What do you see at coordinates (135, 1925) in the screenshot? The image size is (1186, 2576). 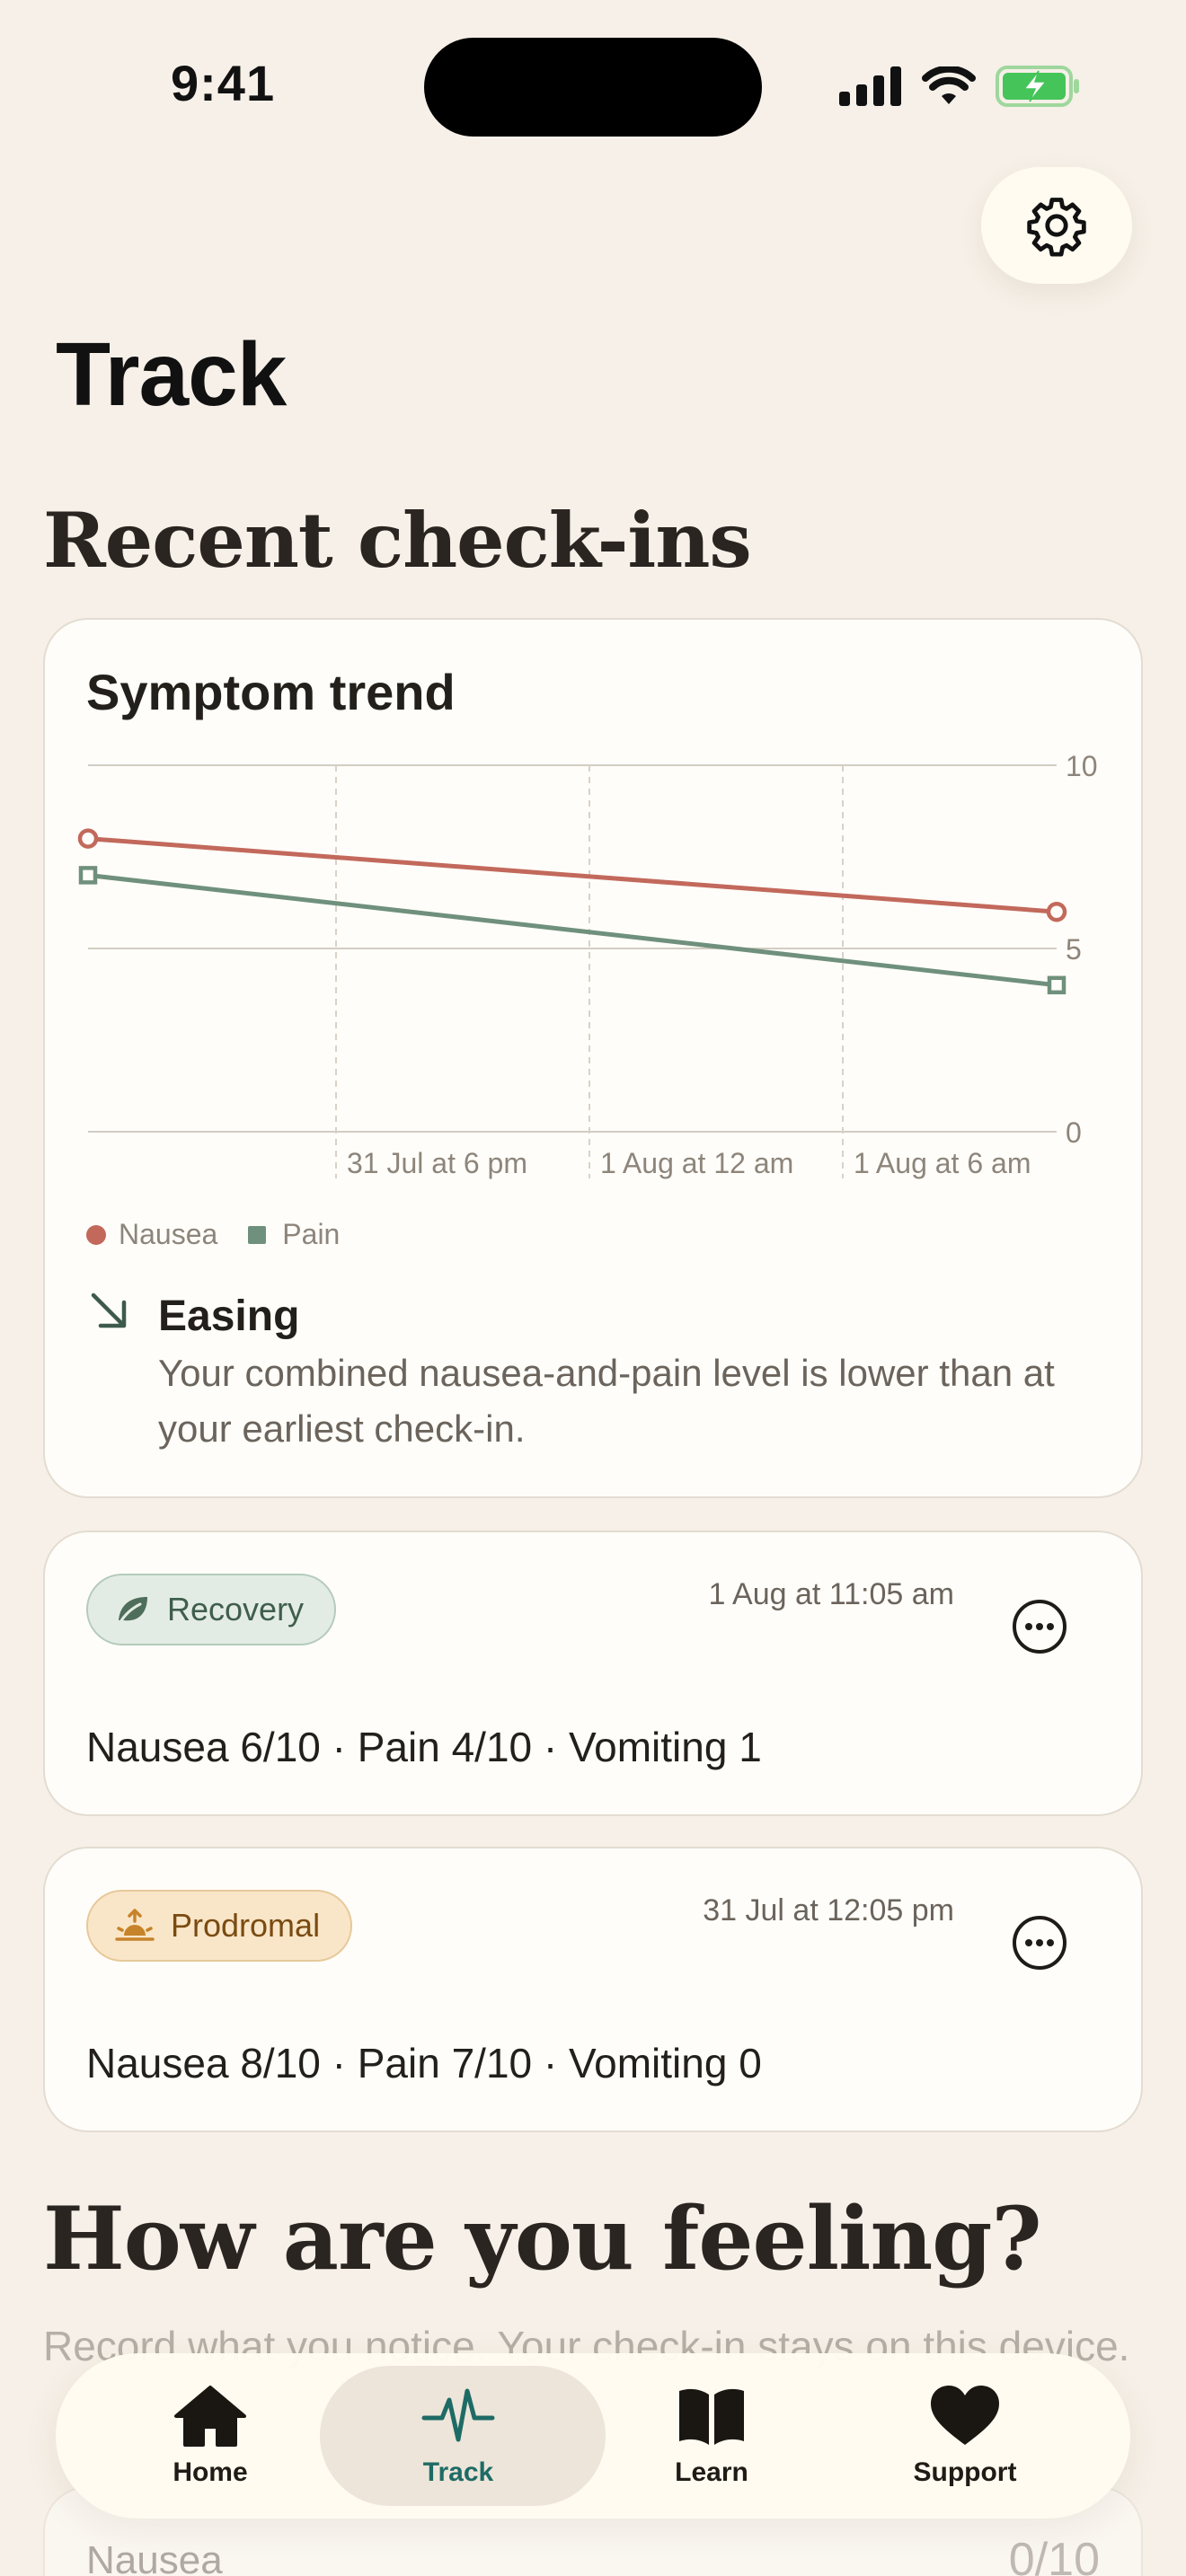 I see `sunrise-icon` at bounding box center [135, 1925].